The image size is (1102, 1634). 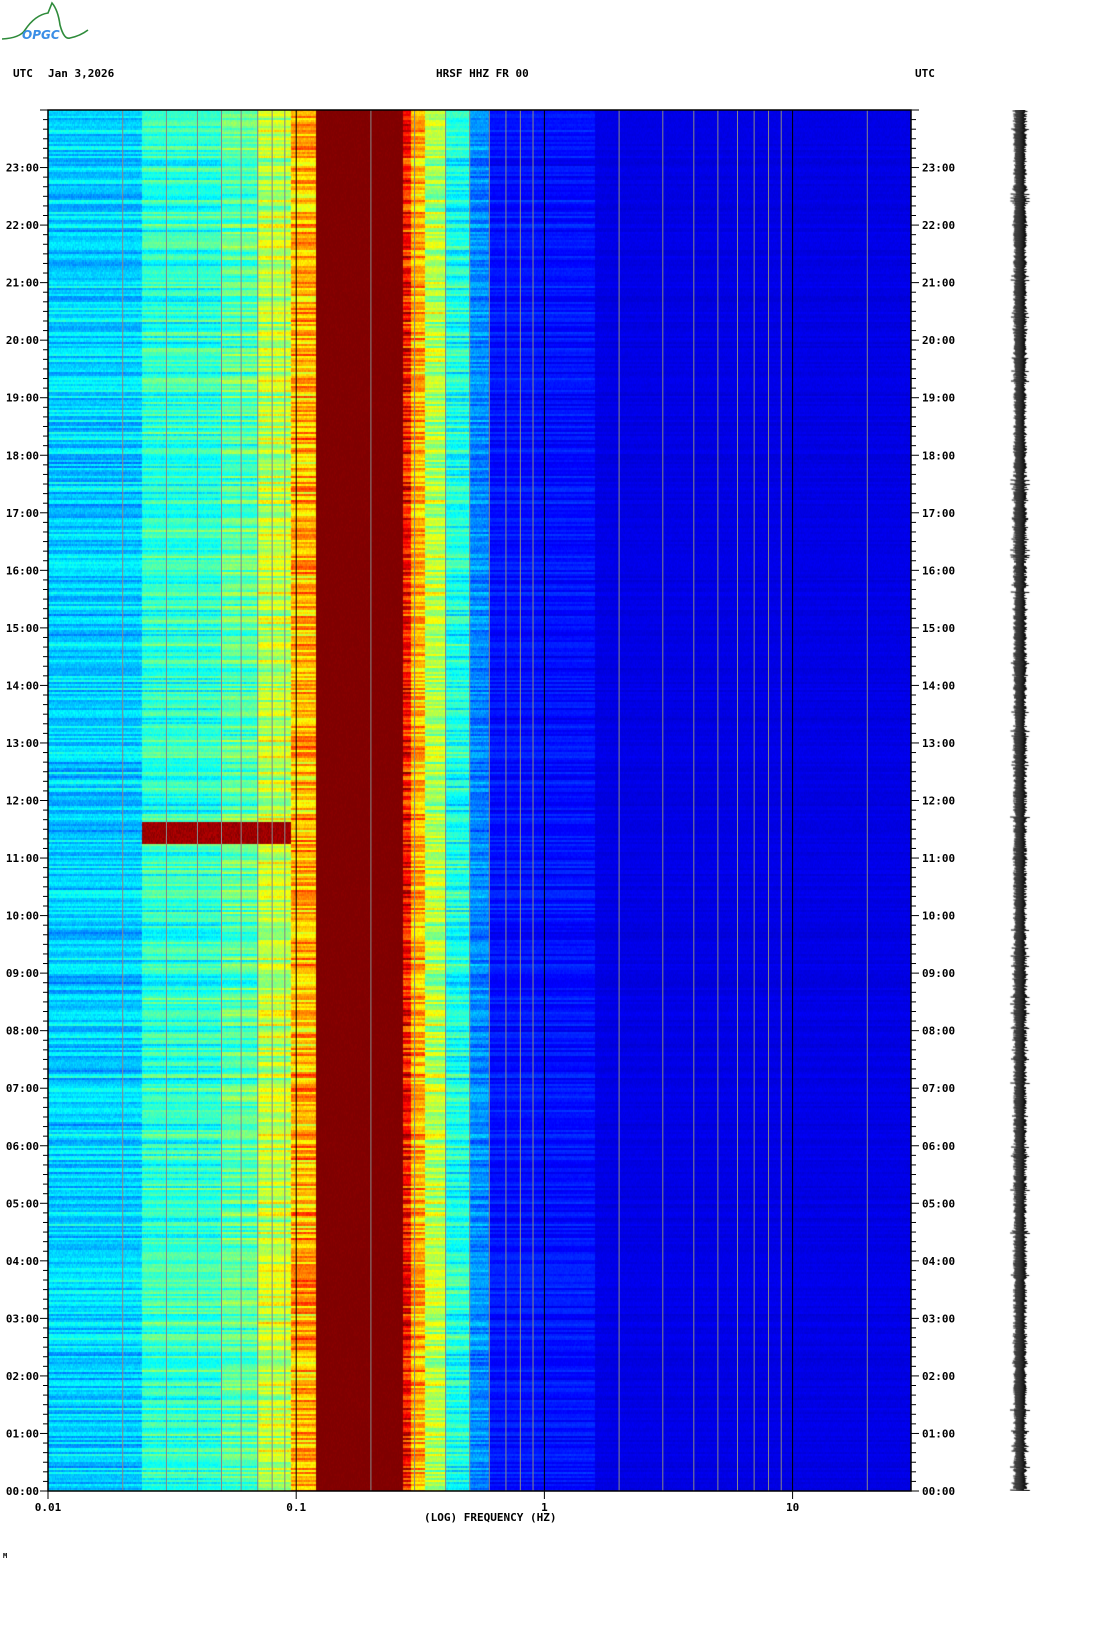 What do you see at coordinates (48, 1507) in the screenshot?
I see `x-tick-label: 0.01` at bounding box center [48, 1507].